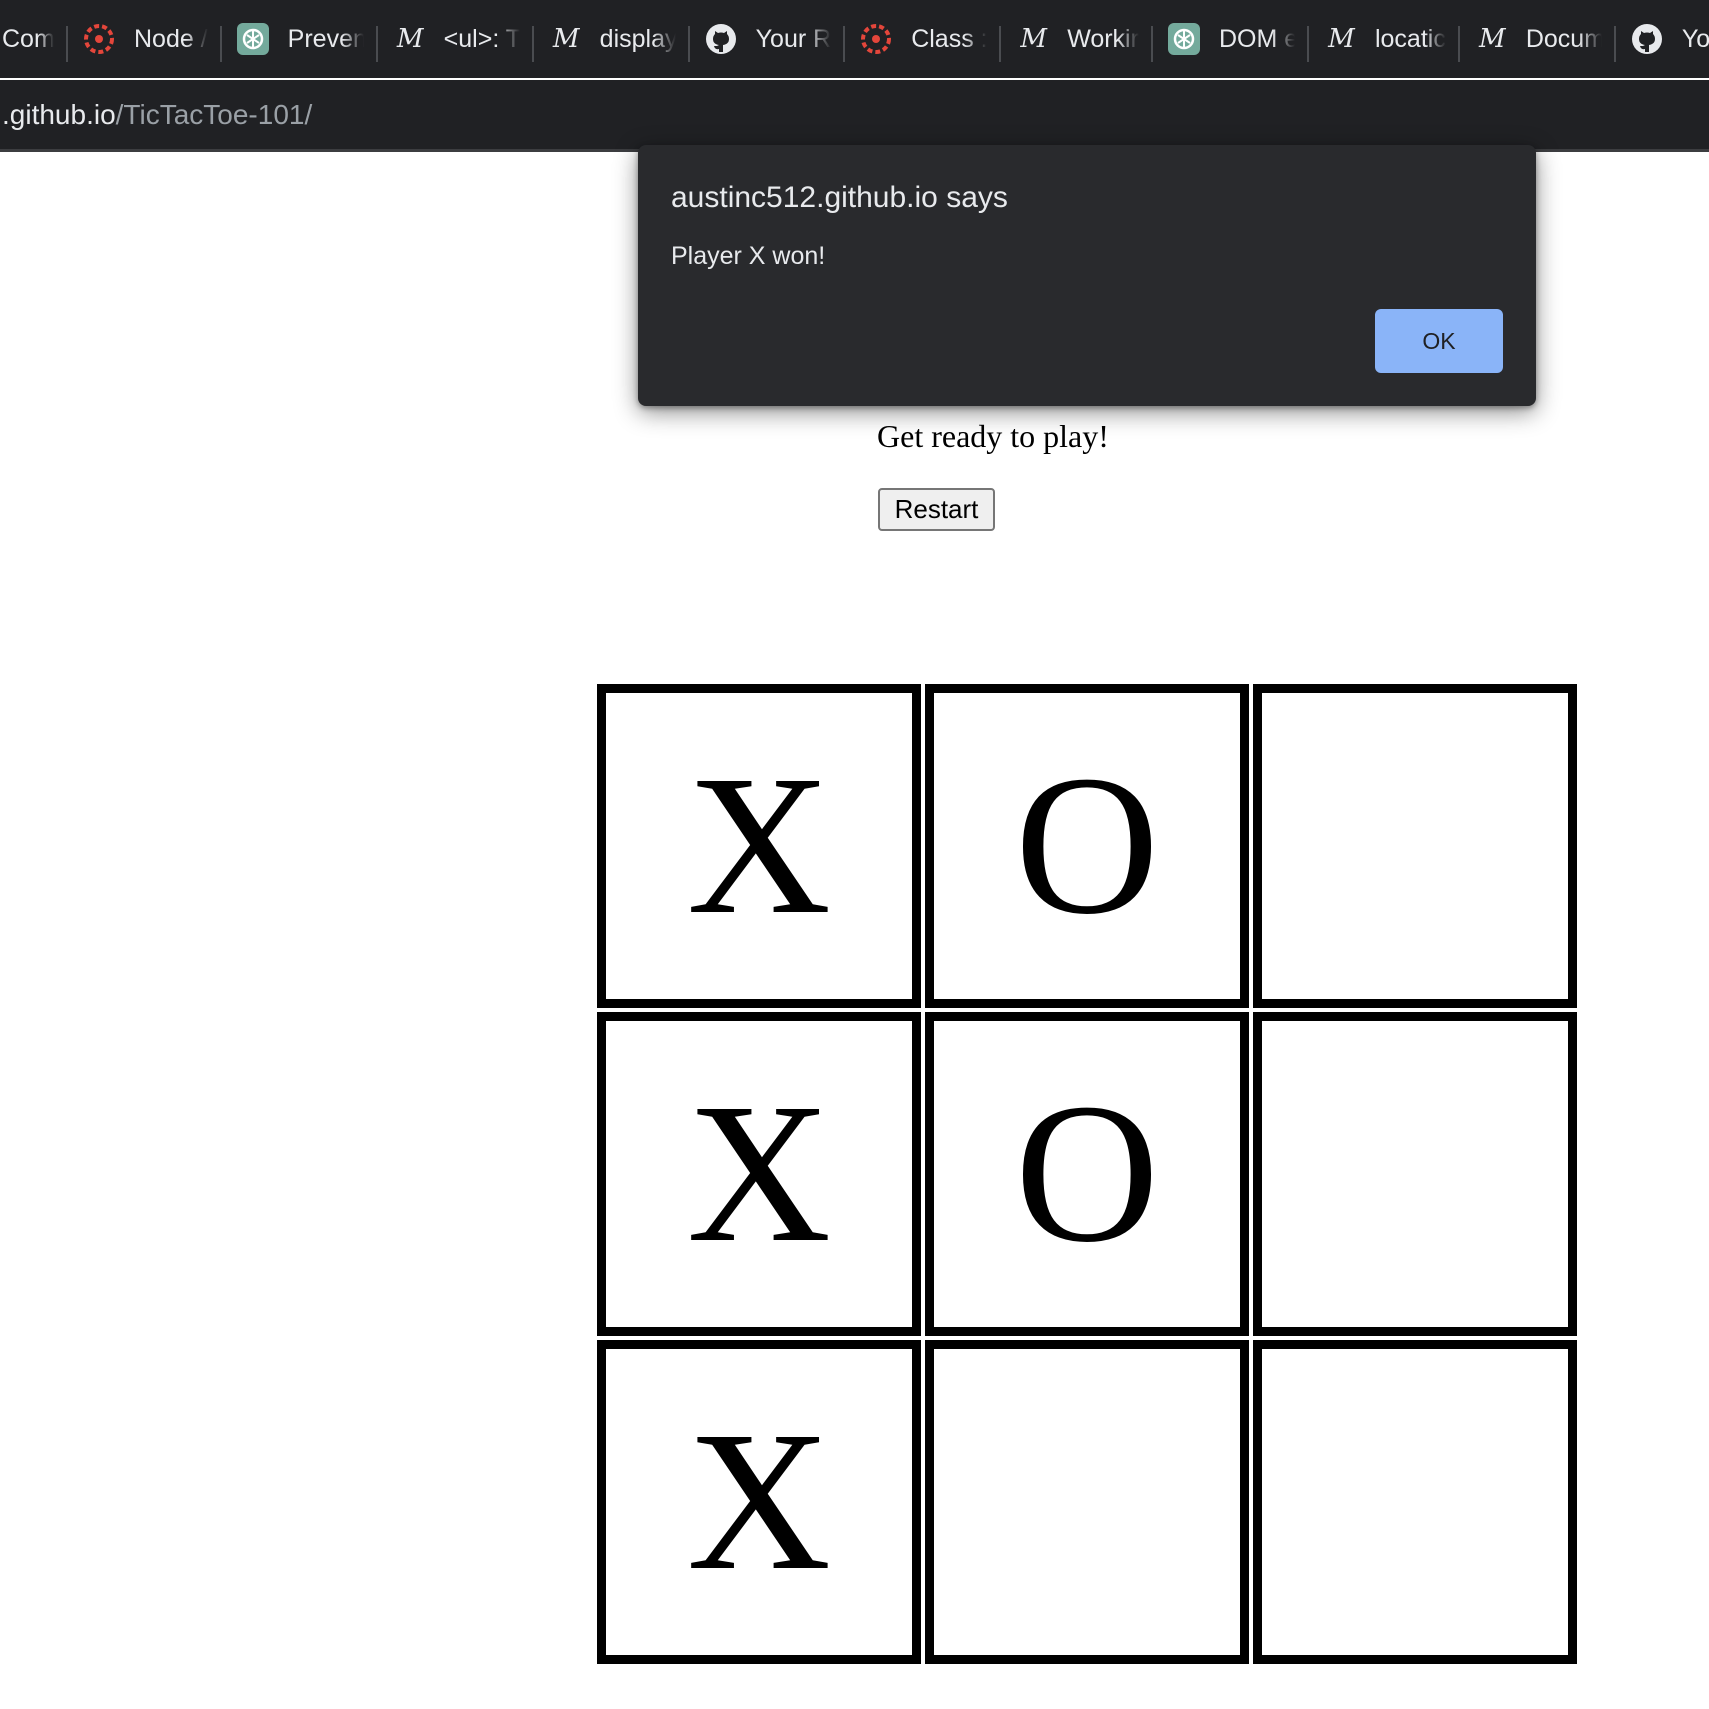 The height and width of the screenshot is (1709, 1709). I want to click on bookmark-3: M <ul>: T, so click(456, 39).